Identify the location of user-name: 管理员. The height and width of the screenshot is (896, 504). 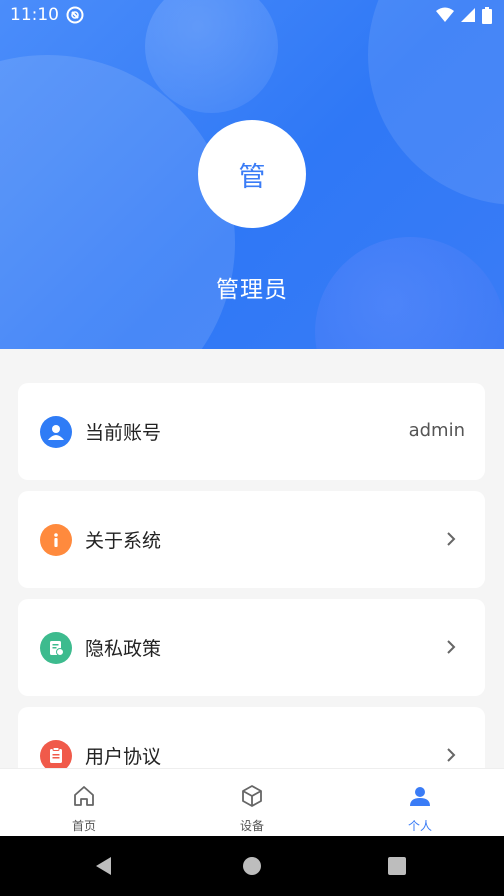
(252, 290).